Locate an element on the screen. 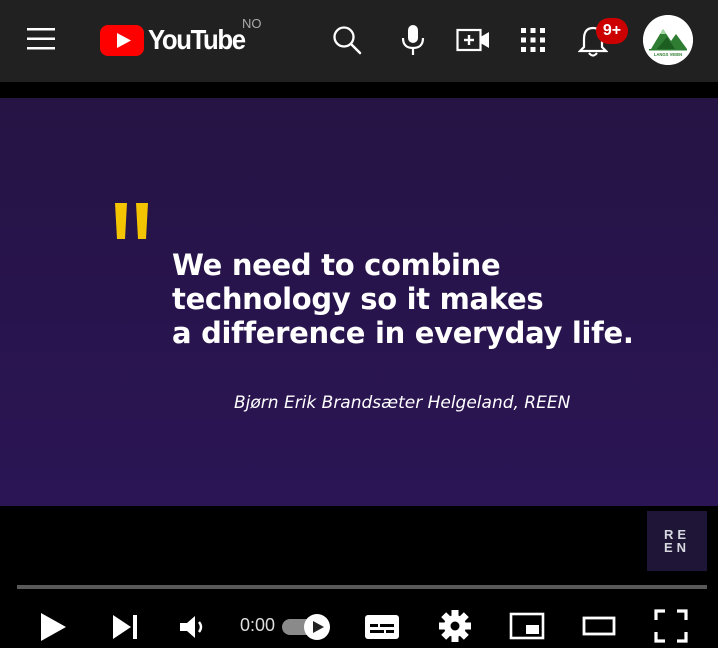 Image resolution: width=718 pixels, height=648 pixels. progress-bar is located at coordinates (362, 587).